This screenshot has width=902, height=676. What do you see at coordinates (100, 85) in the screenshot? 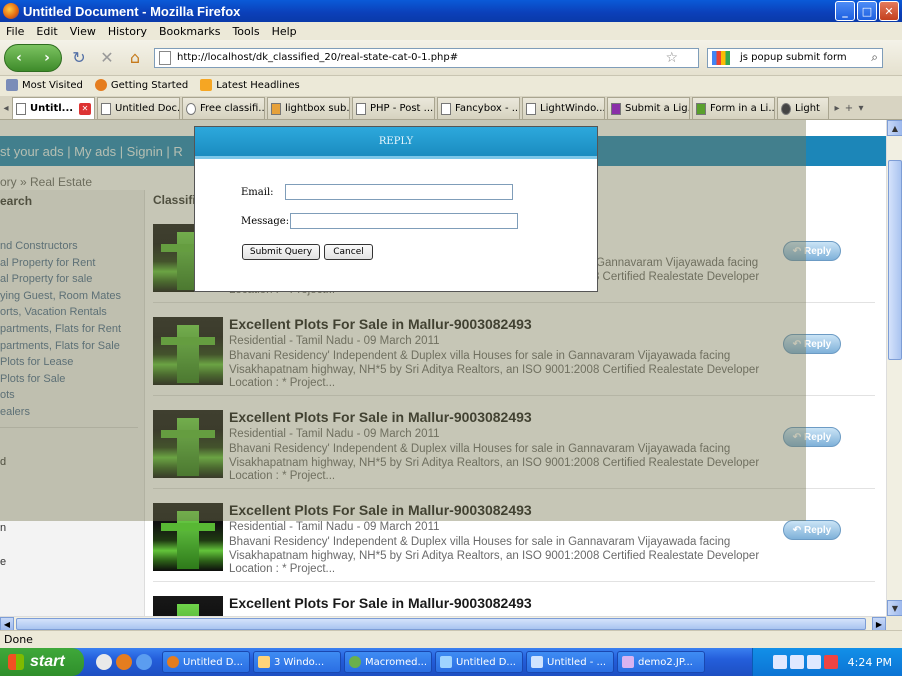
I see `firefox-small-icon` at bounding box center [100, 85].